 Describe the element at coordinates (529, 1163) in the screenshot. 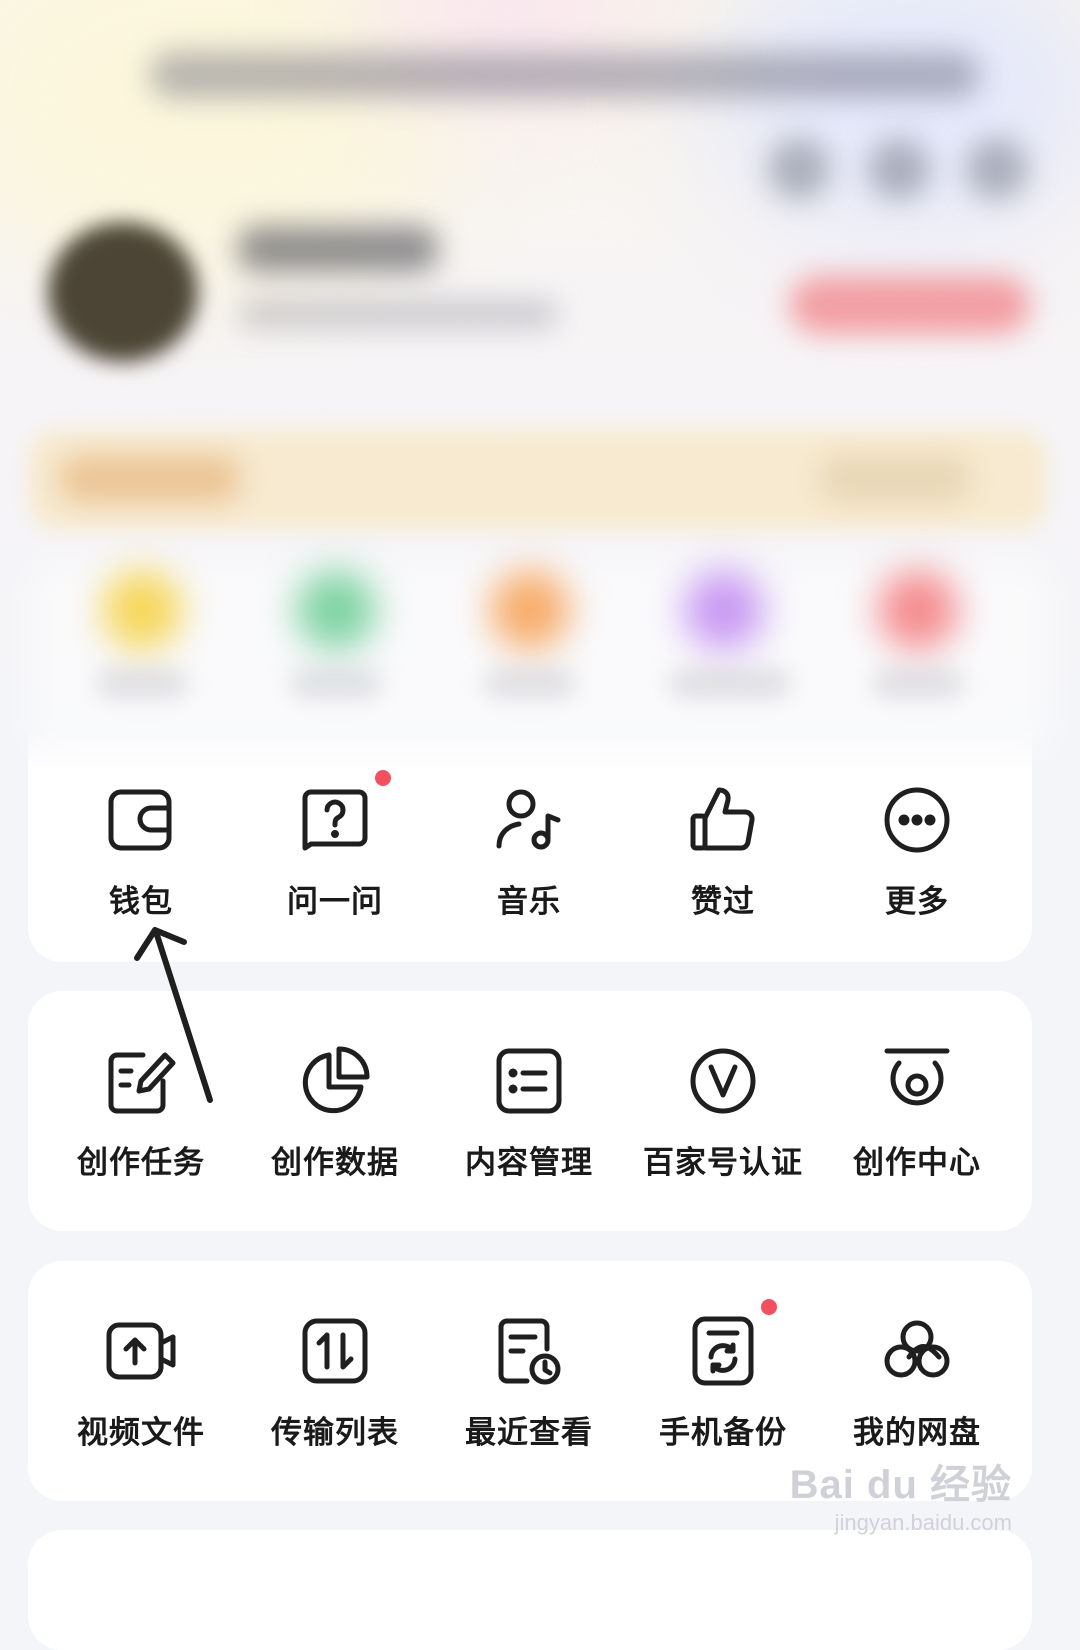

I see `content-management-label: 内容管理` at that location.